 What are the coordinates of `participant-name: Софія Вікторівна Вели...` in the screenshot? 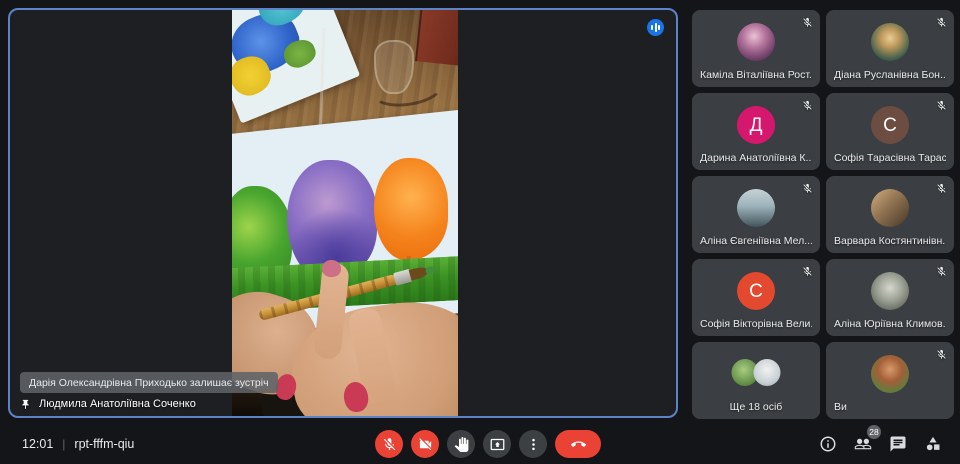 It's located at (756, 324).